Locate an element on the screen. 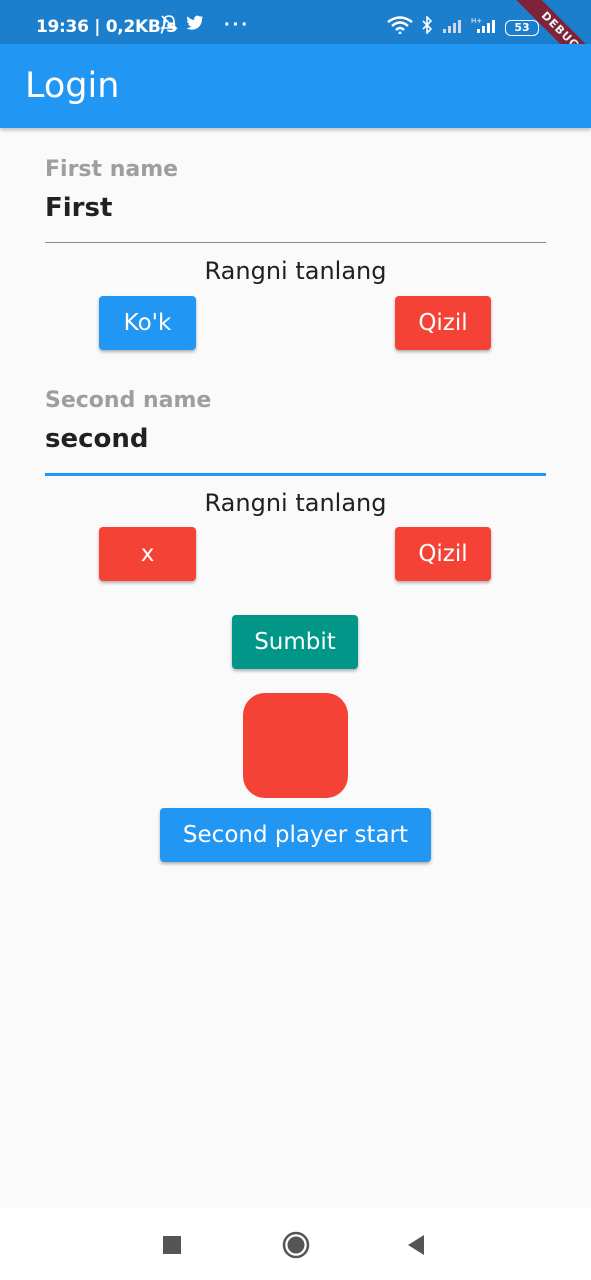 The height and width of the screenshot is (1280, 591). submit-button: Sumbit is located at coordinates (295, 642).